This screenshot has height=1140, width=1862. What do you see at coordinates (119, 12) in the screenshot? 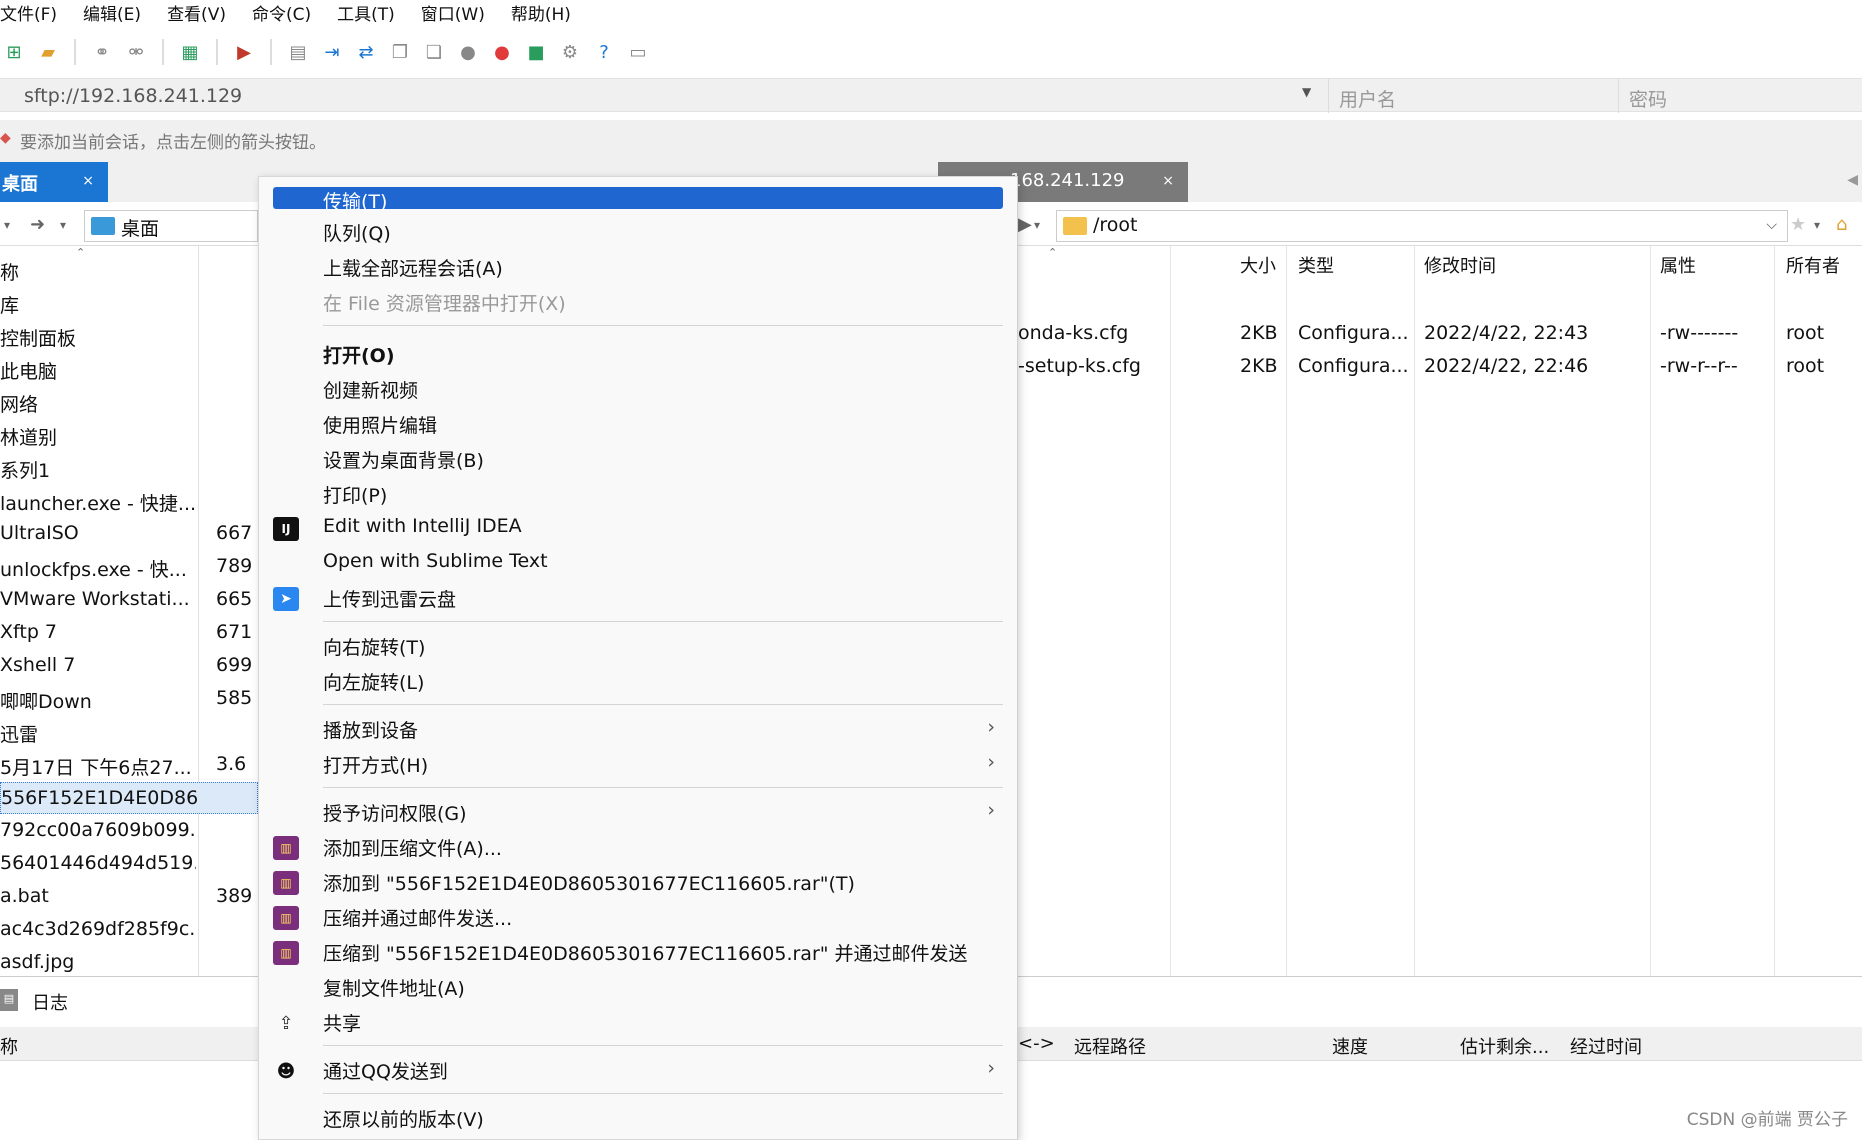
I see `menu-edit: 编辑(E)` at bounding box center [119, 12].